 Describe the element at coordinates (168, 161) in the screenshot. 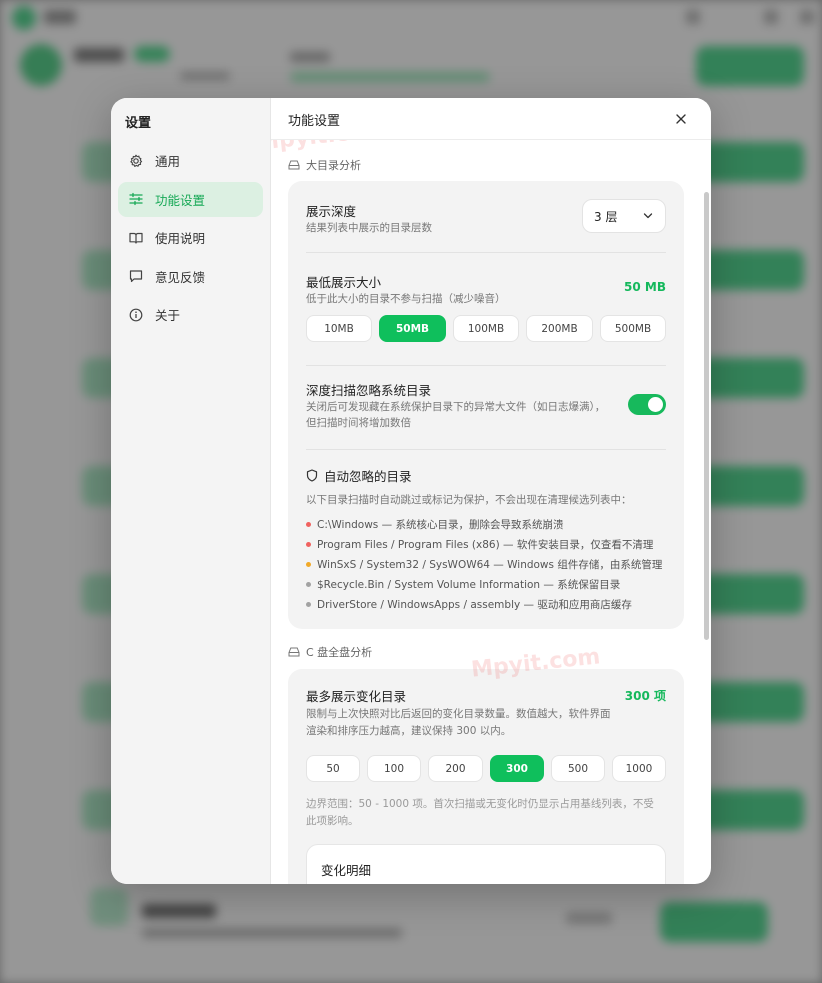

I see `sidebar-item-label: 通用` at that location.